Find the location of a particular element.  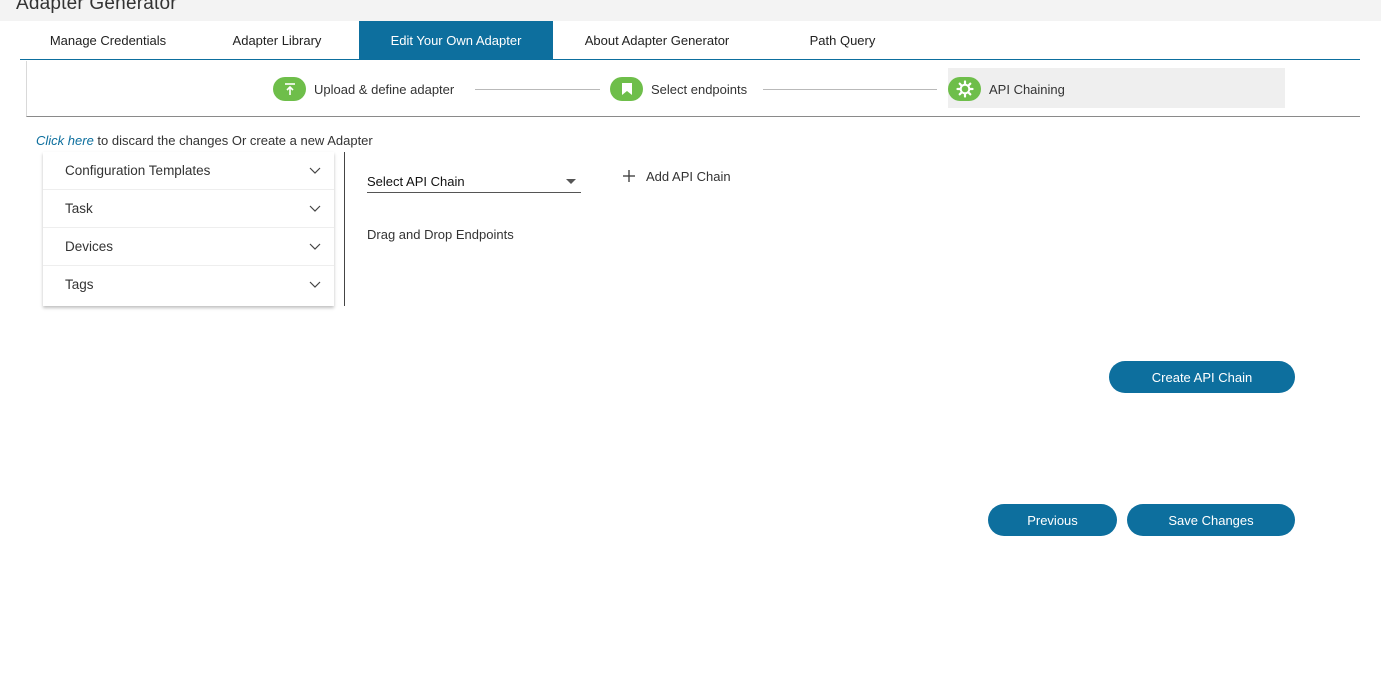

step-api-chaining: API Chaining is located at coordinates (1006, 89).